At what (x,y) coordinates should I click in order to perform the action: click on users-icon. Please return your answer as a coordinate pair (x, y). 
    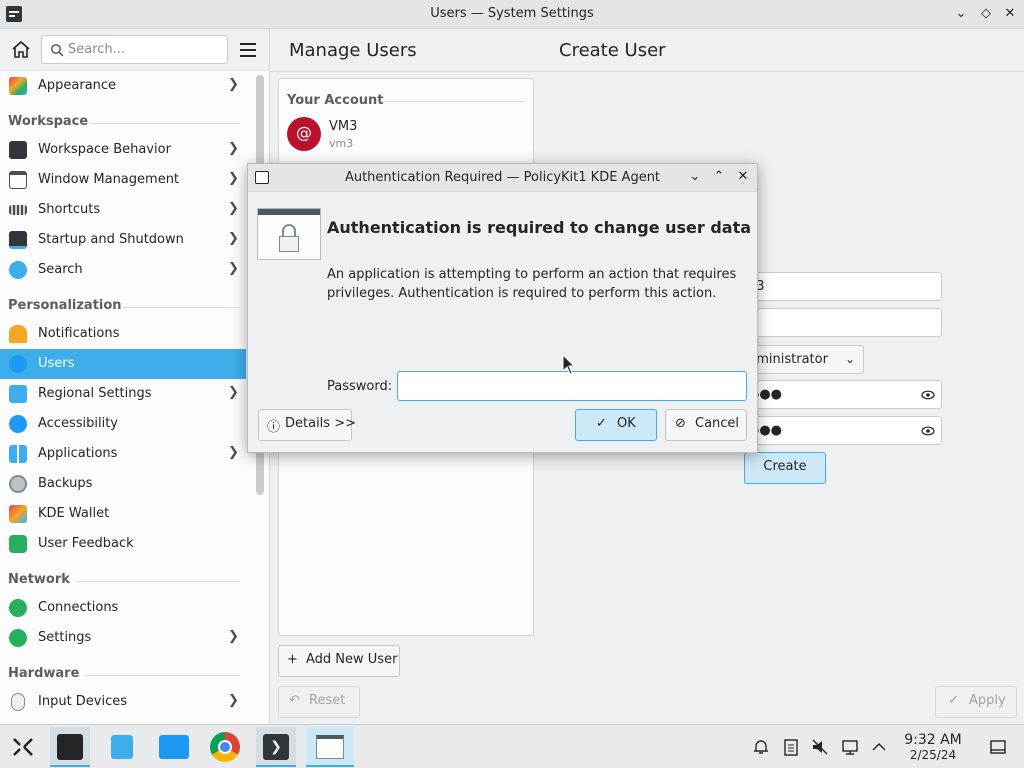
    Looking at the image, I should click on (18, 364).